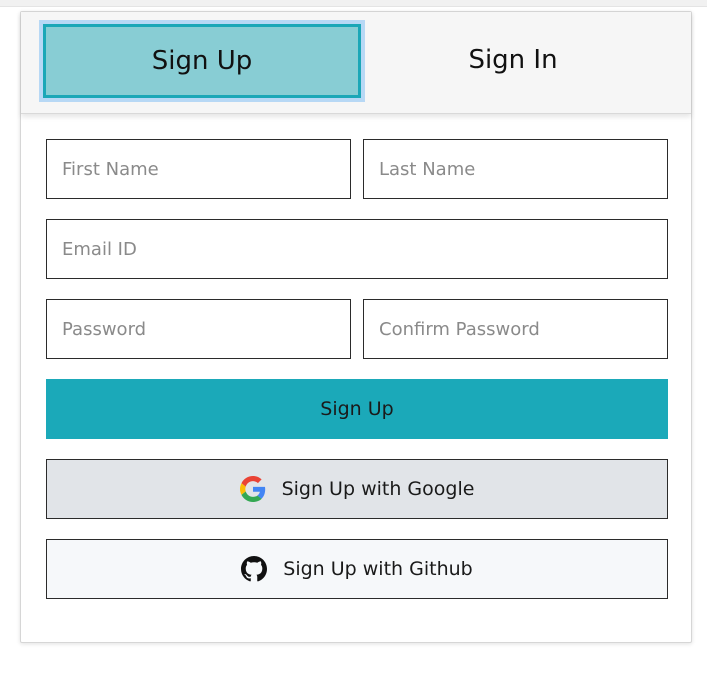 This screenshot has height=690, width=707. I want to click on page-top-border, so click(353, 3).